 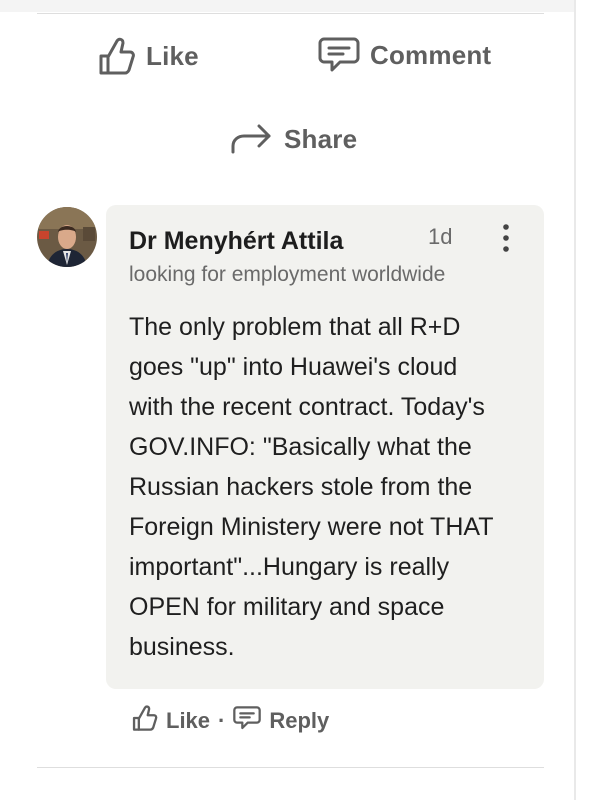 What do you see at coordinates (575, 400) in the screenshot?
I see `scroll-edge` at bounding box center [575, 400].